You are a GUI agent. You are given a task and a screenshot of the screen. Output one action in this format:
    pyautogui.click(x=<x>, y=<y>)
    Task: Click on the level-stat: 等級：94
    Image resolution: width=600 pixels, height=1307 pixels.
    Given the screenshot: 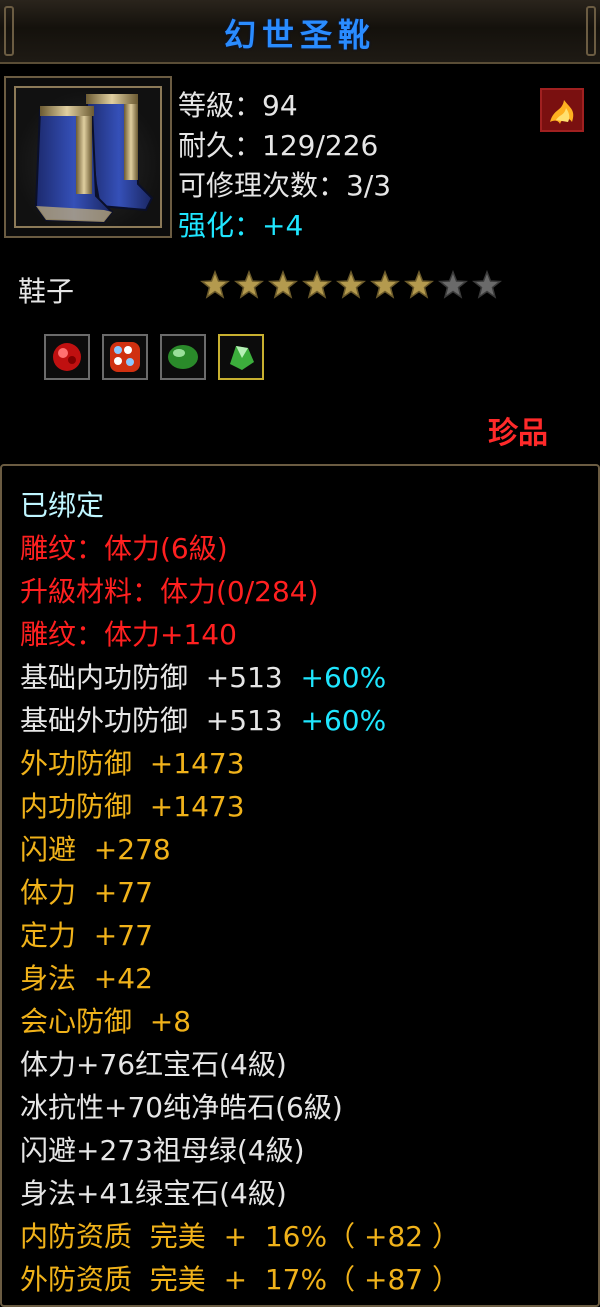 What is the action you would take?
    pyautogui.click(x=238, y=105)
    